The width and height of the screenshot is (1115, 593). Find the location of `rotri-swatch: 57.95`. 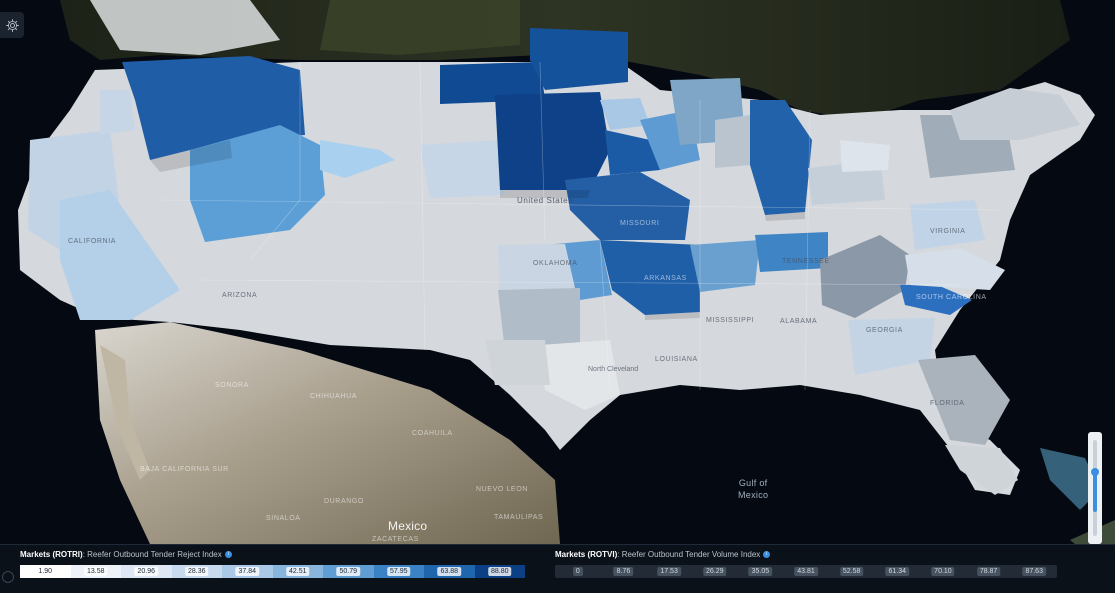

rotri-swatch: 57.95 is located at coordinates (398, 571).